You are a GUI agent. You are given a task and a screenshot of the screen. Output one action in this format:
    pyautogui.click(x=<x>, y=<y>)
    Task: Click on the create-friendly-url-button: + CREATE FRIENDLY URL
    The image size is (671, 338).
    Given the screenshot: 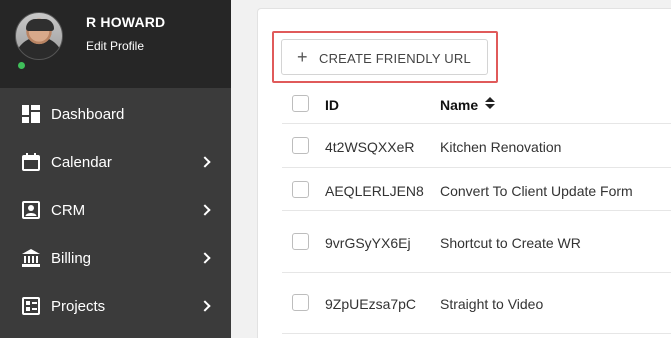 What is the action you would take?
    pyautogui.click(x=384, y=57)
    